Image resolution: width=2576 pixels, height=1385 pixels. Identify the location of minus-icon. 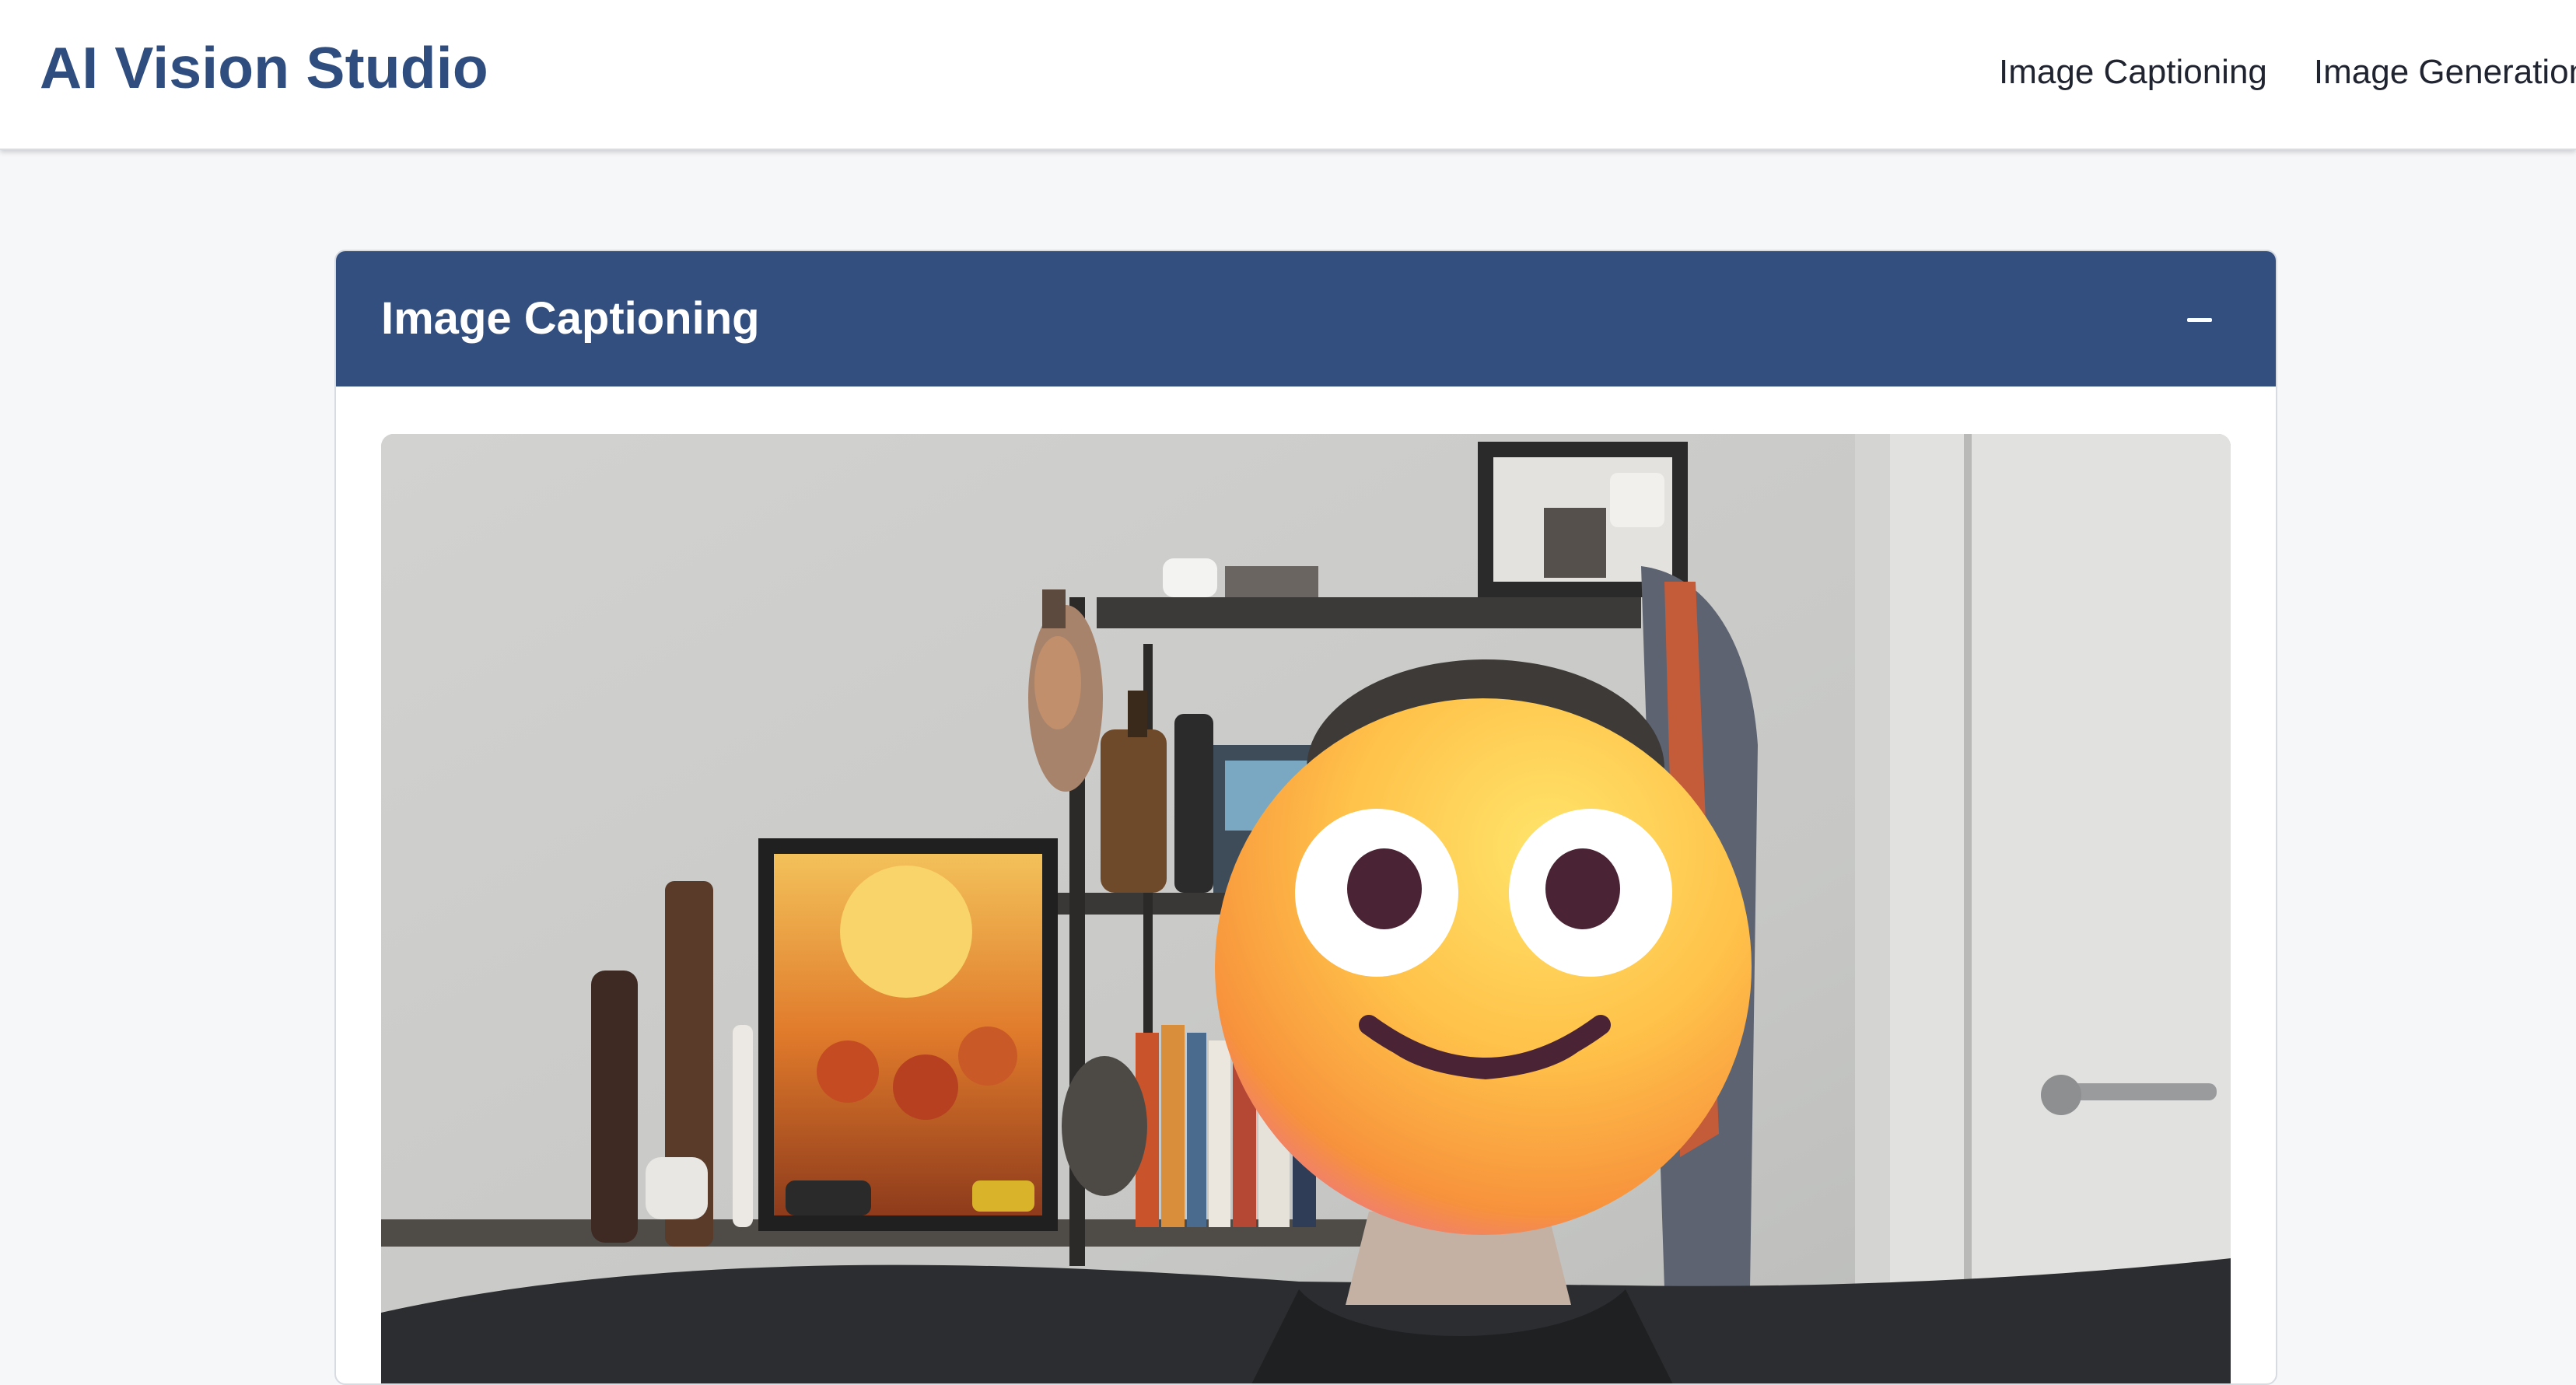
(2201, 320).